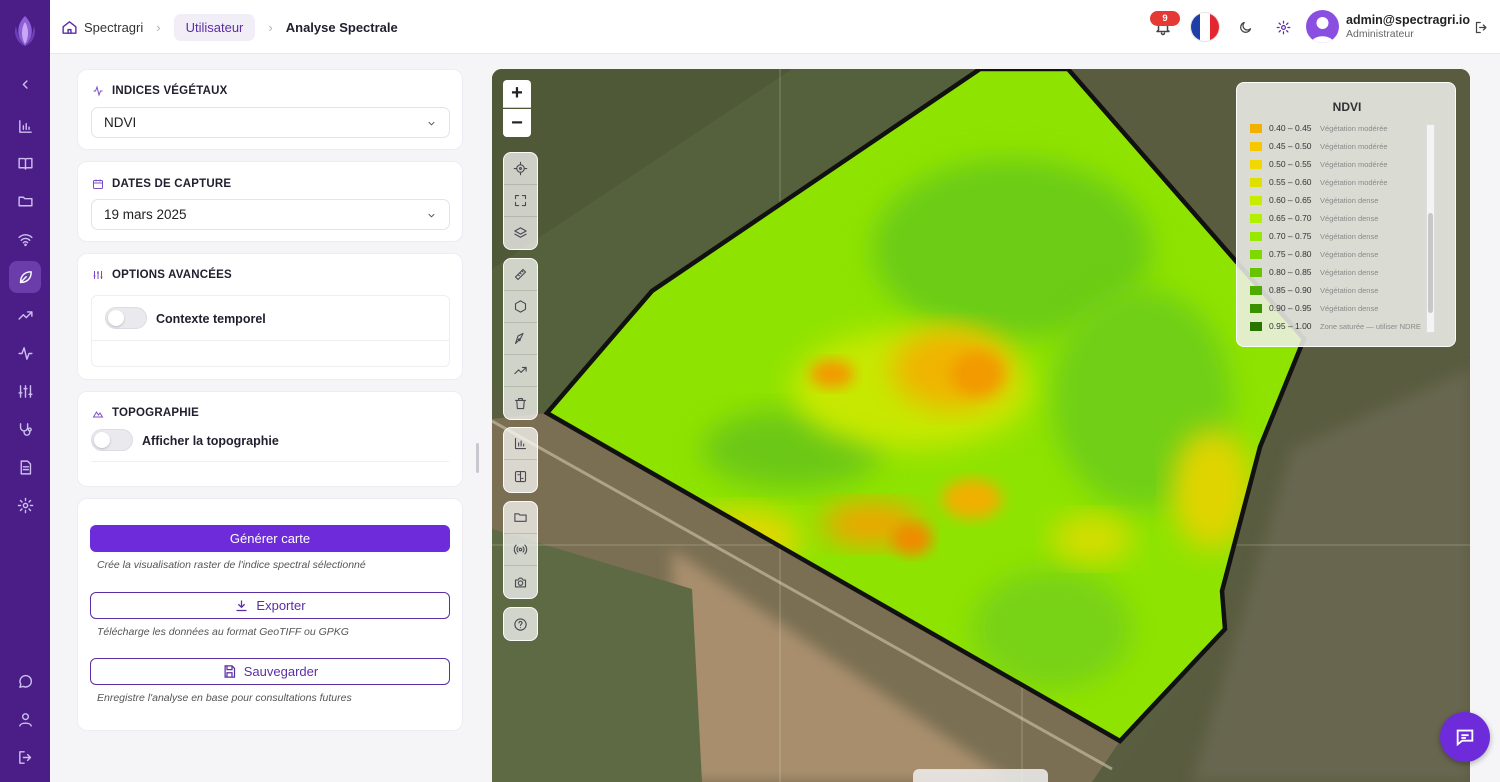  Describe the element at coordinates (270, 538) in the screenshot. I see `generate-map-button: Générer carte` at that location.